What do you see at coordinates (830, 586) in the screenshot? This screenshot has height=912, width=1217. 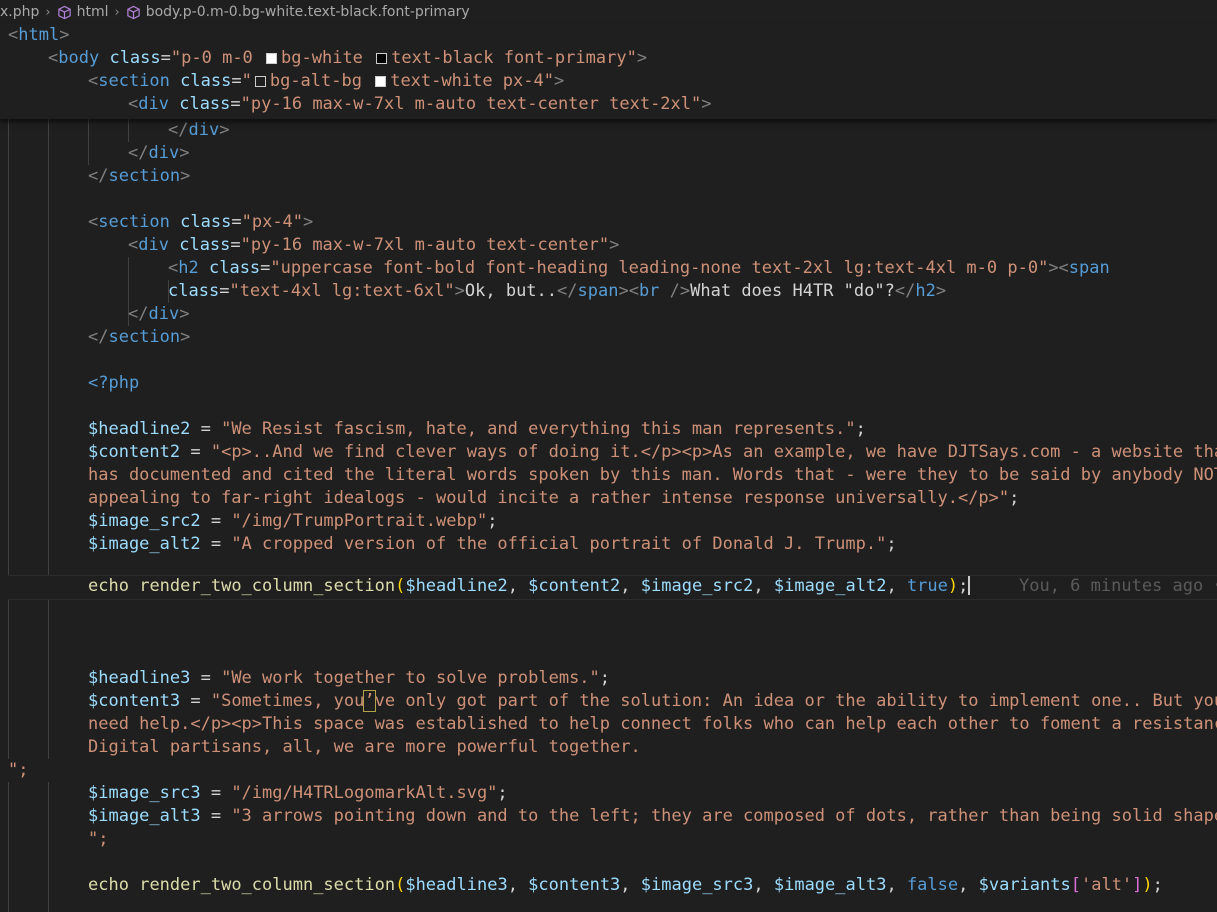 I see `code-token: $image_alt2` at bounding box center [830, 586].